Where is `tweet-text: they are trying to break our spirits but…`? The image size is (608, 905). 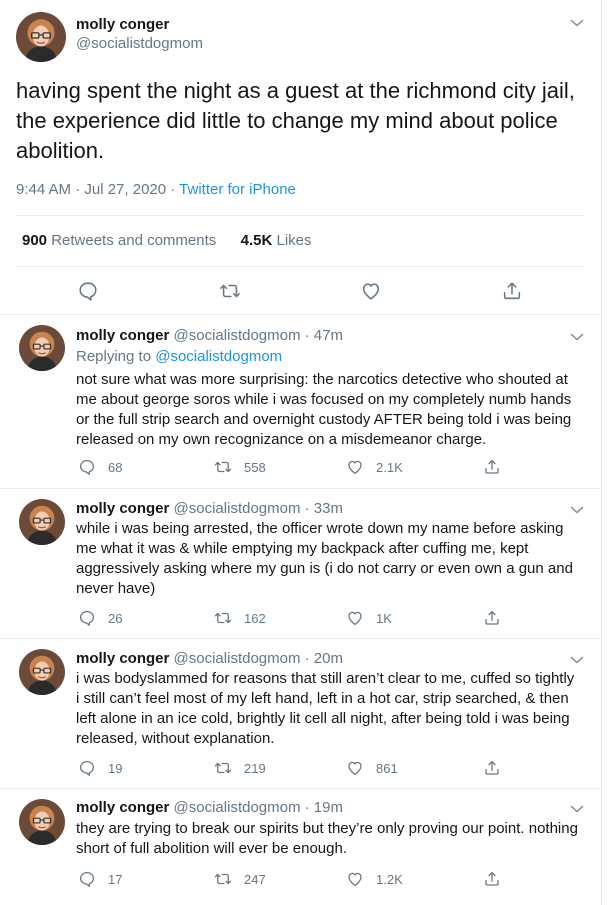 tweet-text: they are trying to break our spirits but… is located at coordinates (327, 838).